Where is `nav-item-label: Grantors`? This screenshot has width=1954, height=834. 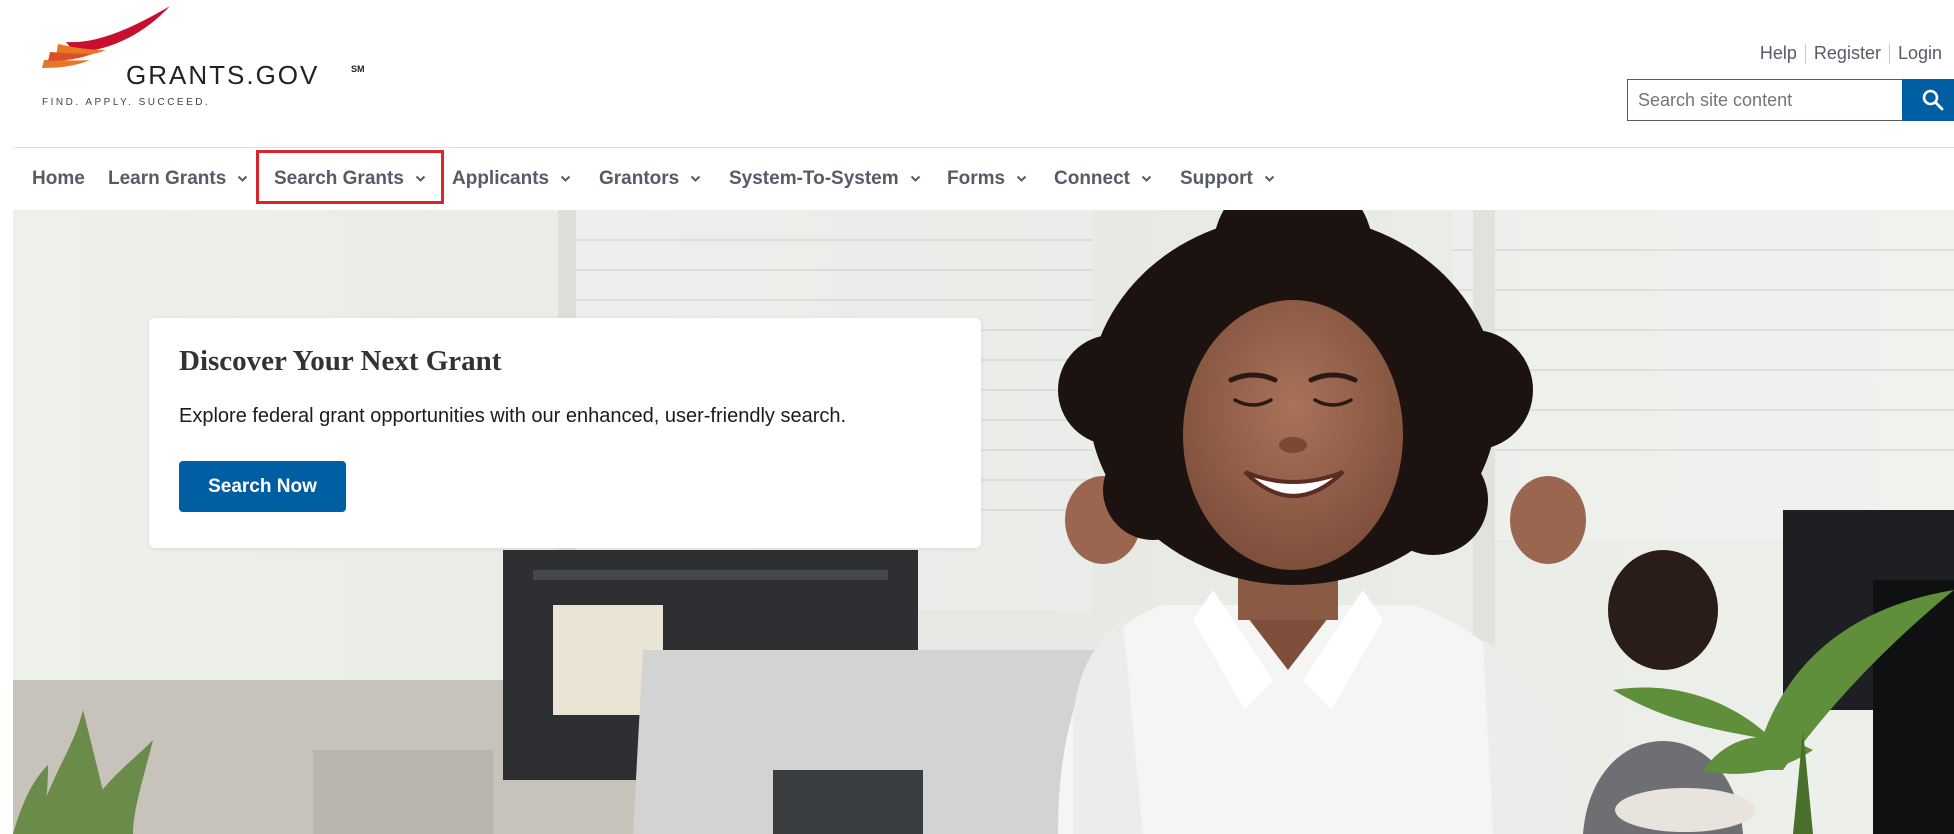
nav-item-label: Grantors is located at coordinates (639, 178).